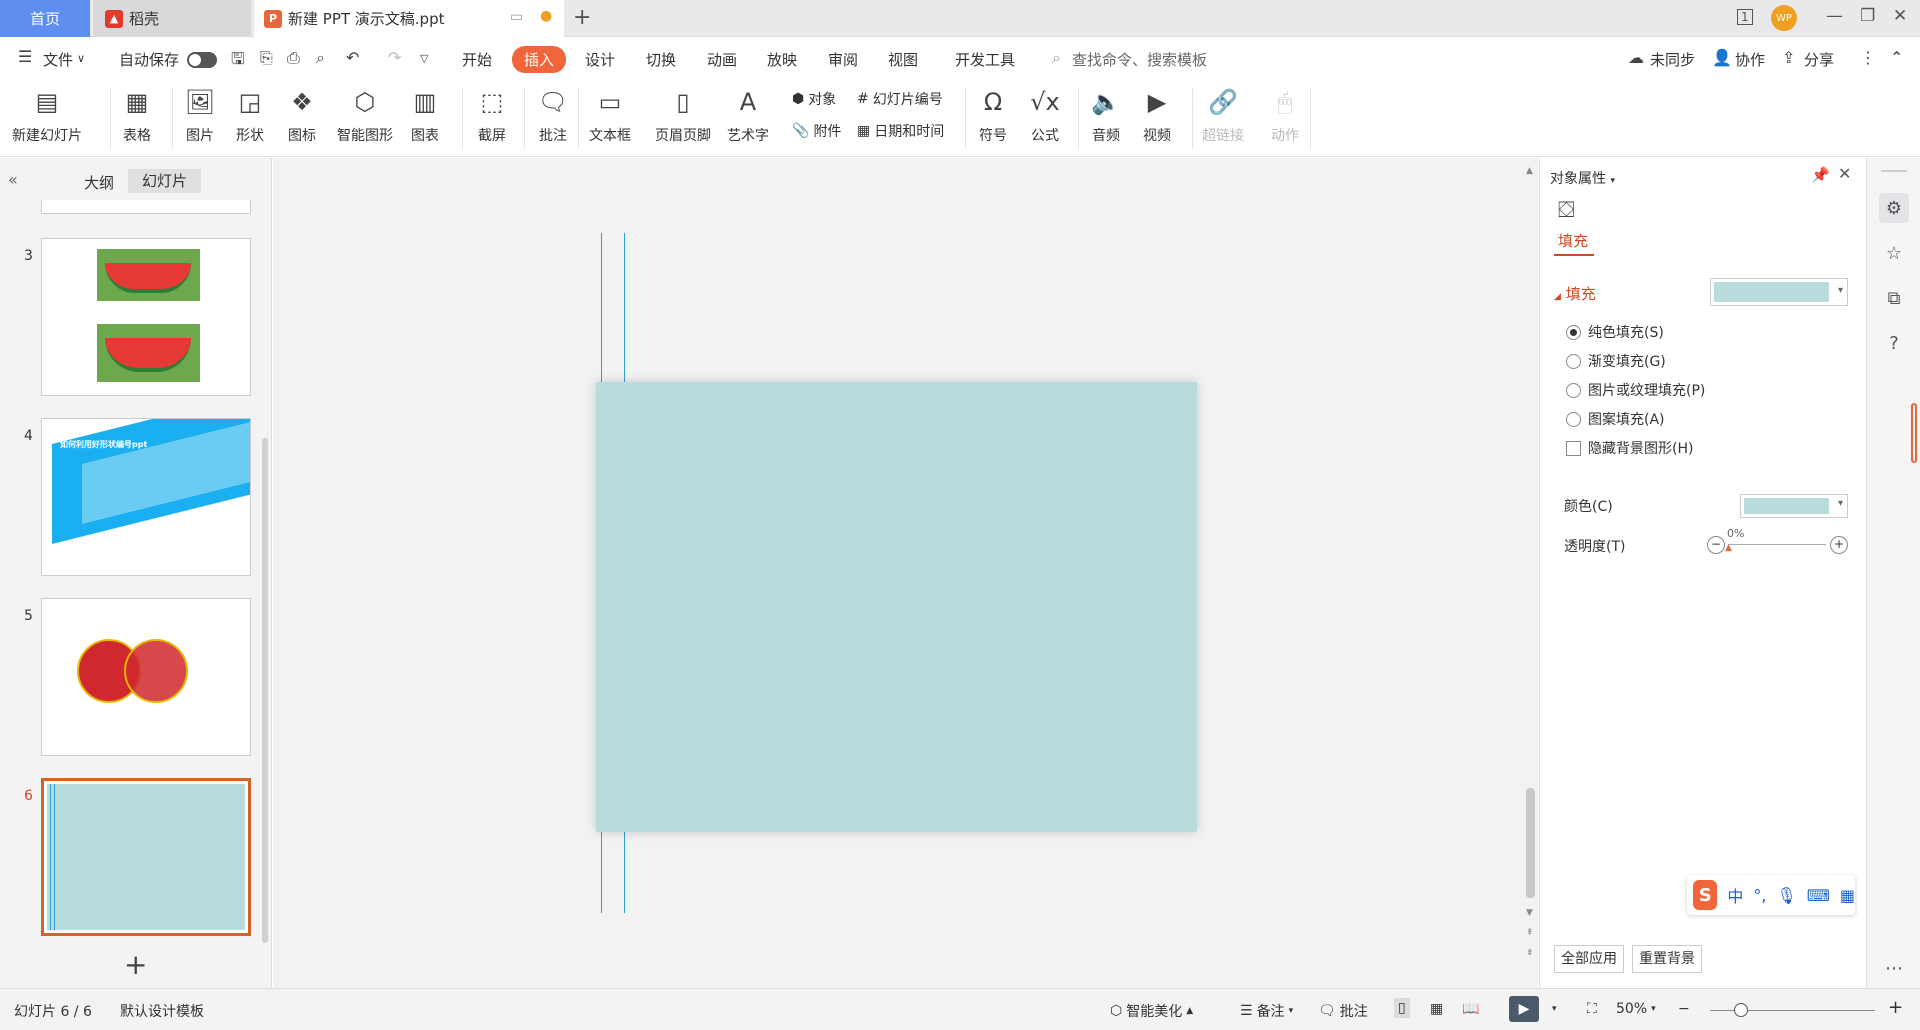  I want to click on comment-button: 🗨 批注, so click(553, 115).